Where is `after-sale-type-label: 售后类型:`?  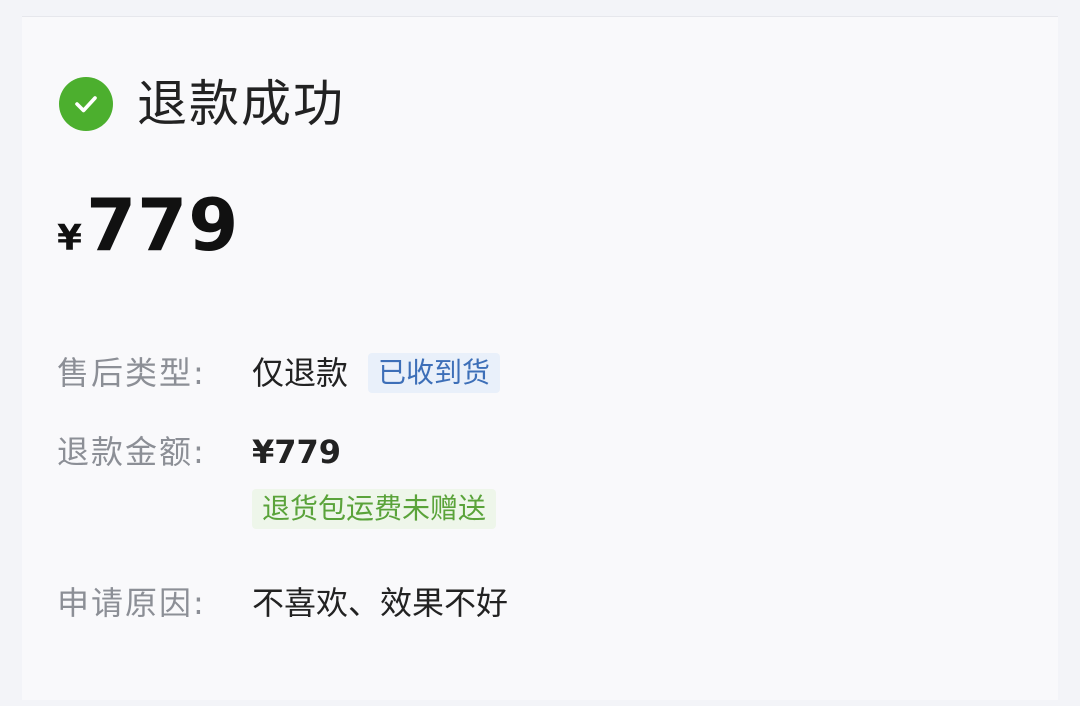
after-sale-type-label: 售后类型: is located at coordinates (131, 373).